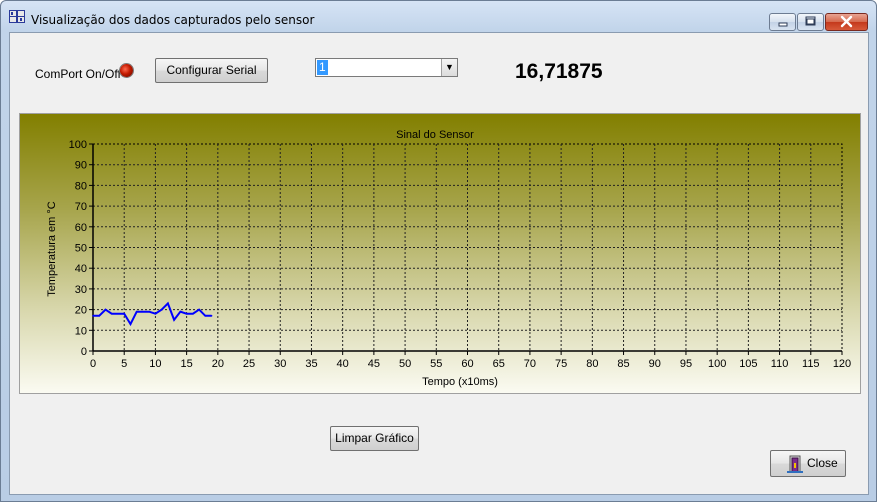 This screenshot has height=502, width=877. I want to click on comport-label: ComPort On/Off, so click(78, 74).